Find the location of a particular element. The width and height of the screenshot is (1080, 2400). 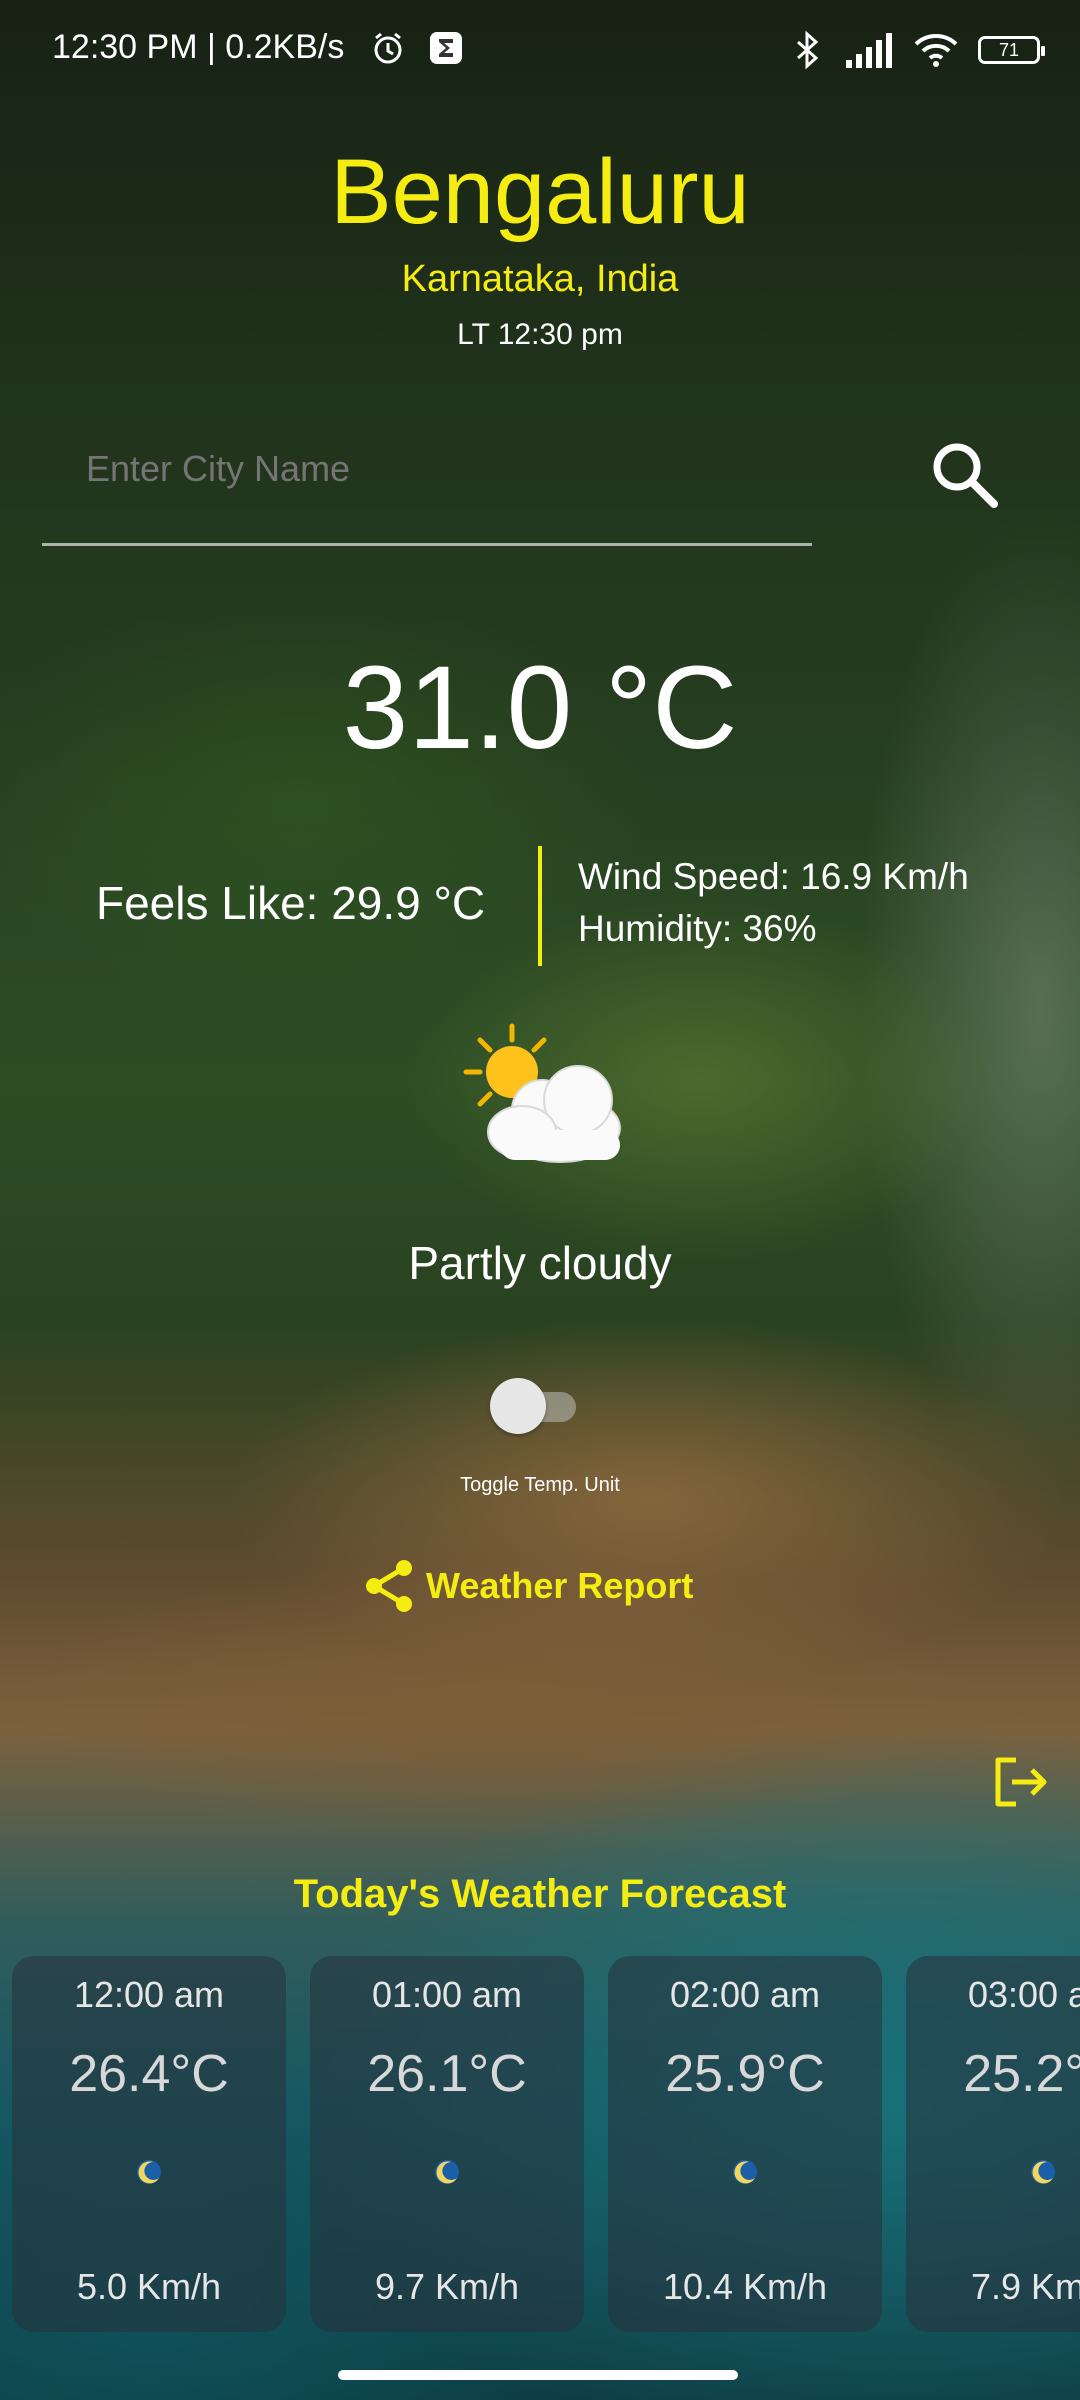

search-icon is located at coordinates (965, 475).